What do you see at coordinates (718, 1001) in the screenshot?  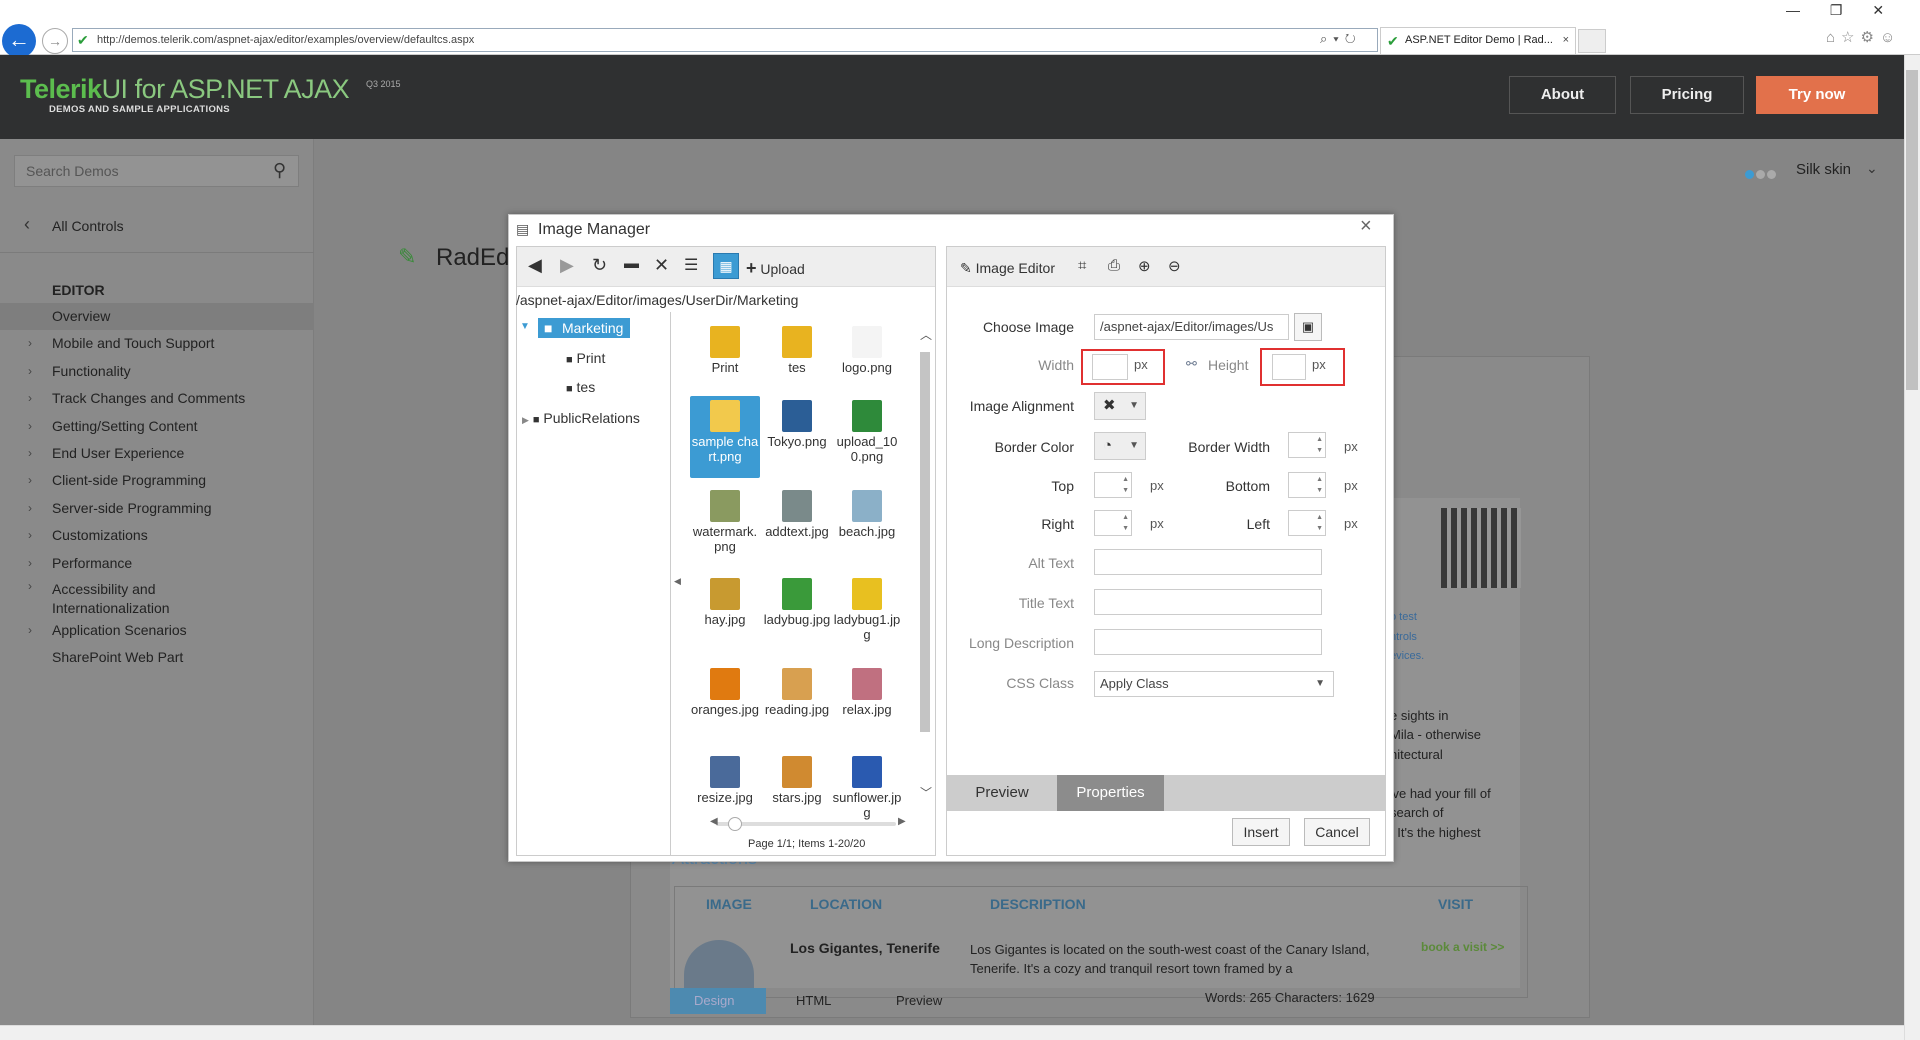 I see `design-mode-tab: Design` at bounding box center [718, 1001].